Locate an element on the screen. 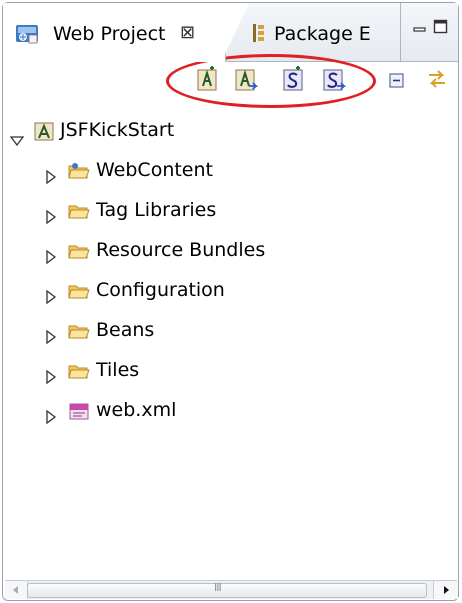 Image resolution: width=462 pixels, height=603 pixels. tab-package-explorer: Package E is located at coordinates (315, 32).